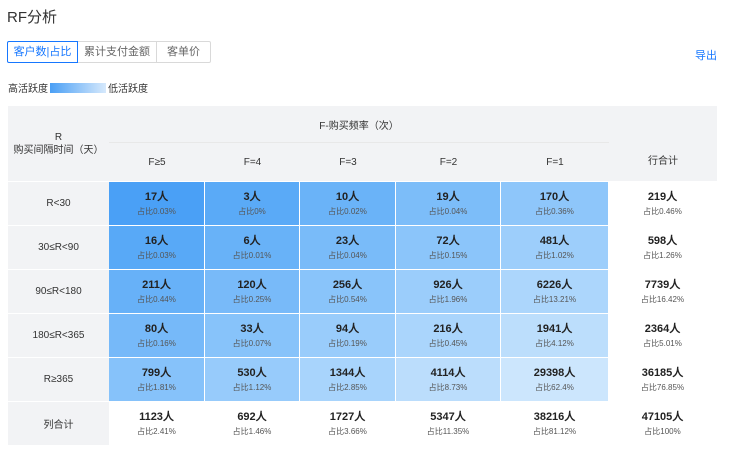 Image resolution: width=730 pixels, height=453 pixels. I want to click on rf-cell: 256人 占比0.54%, so click(348, 291).